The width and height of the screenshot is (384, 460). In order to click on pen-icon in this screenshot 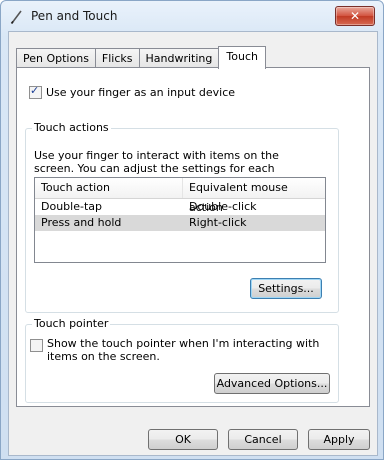, I will do `click(17, 17)`.